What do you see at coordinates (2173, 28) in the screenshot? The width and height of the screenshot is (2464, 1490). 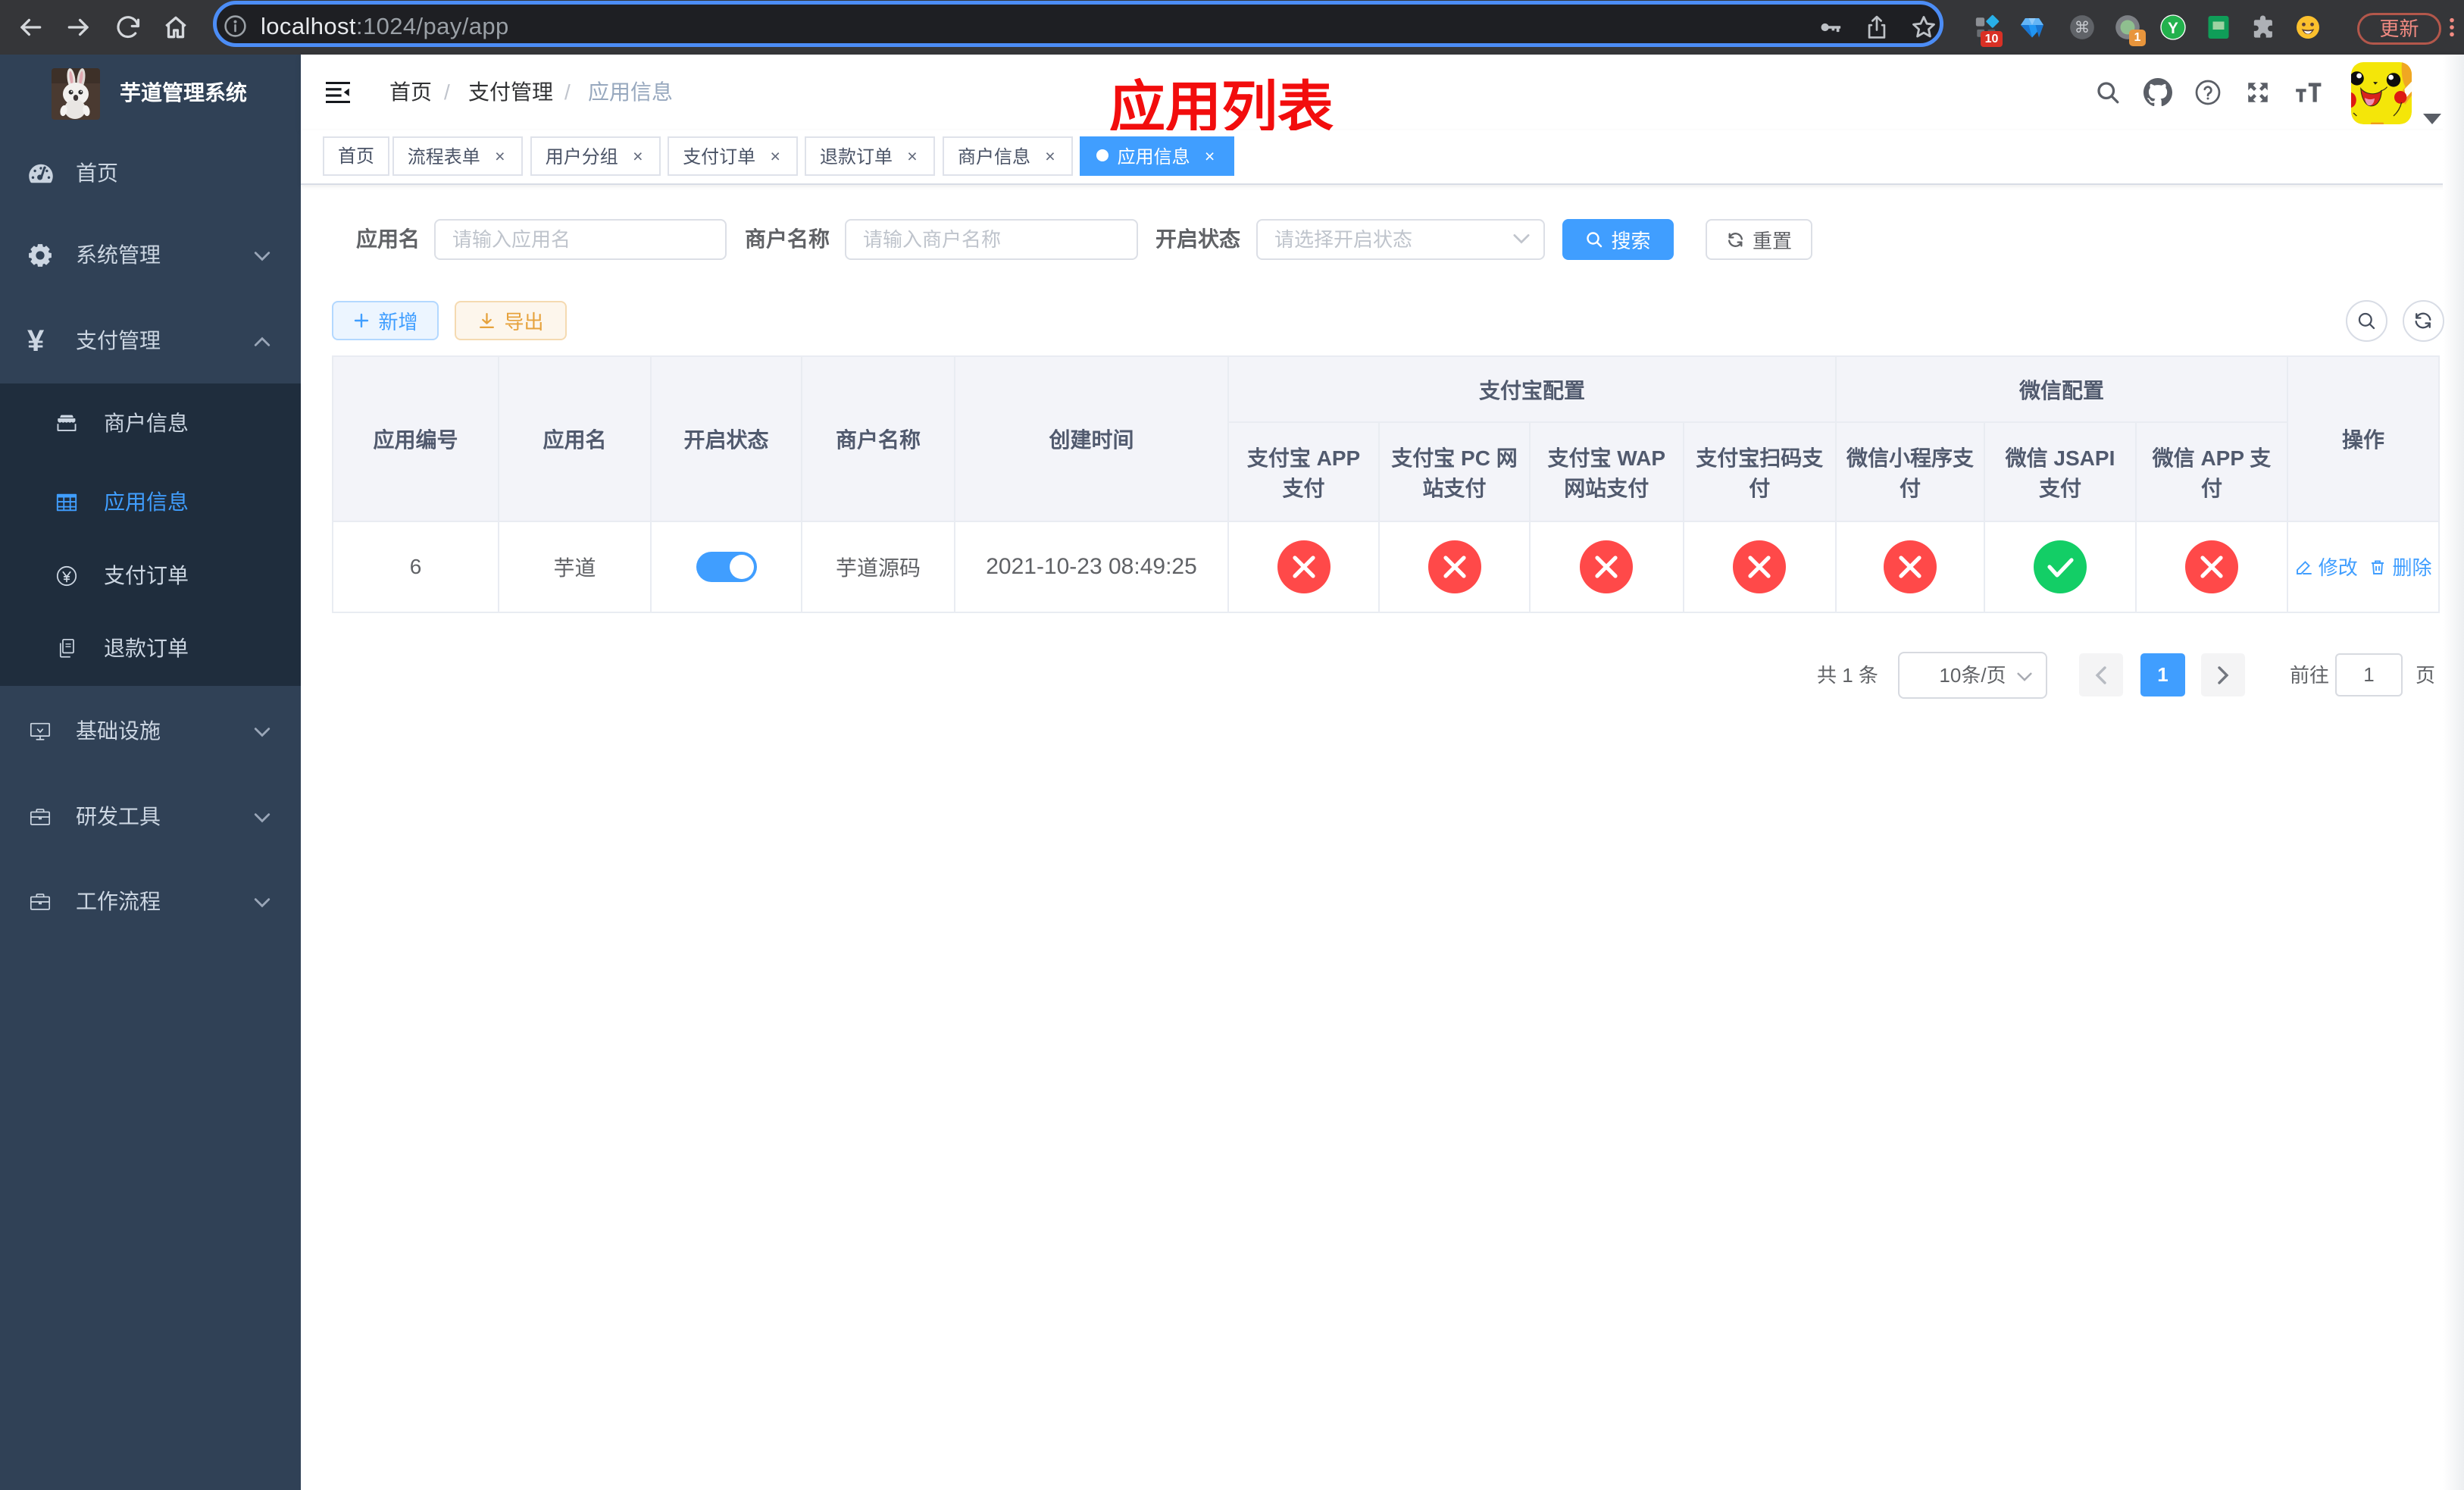 I see `svg-text: Y` at bounding box center [2173, 28].